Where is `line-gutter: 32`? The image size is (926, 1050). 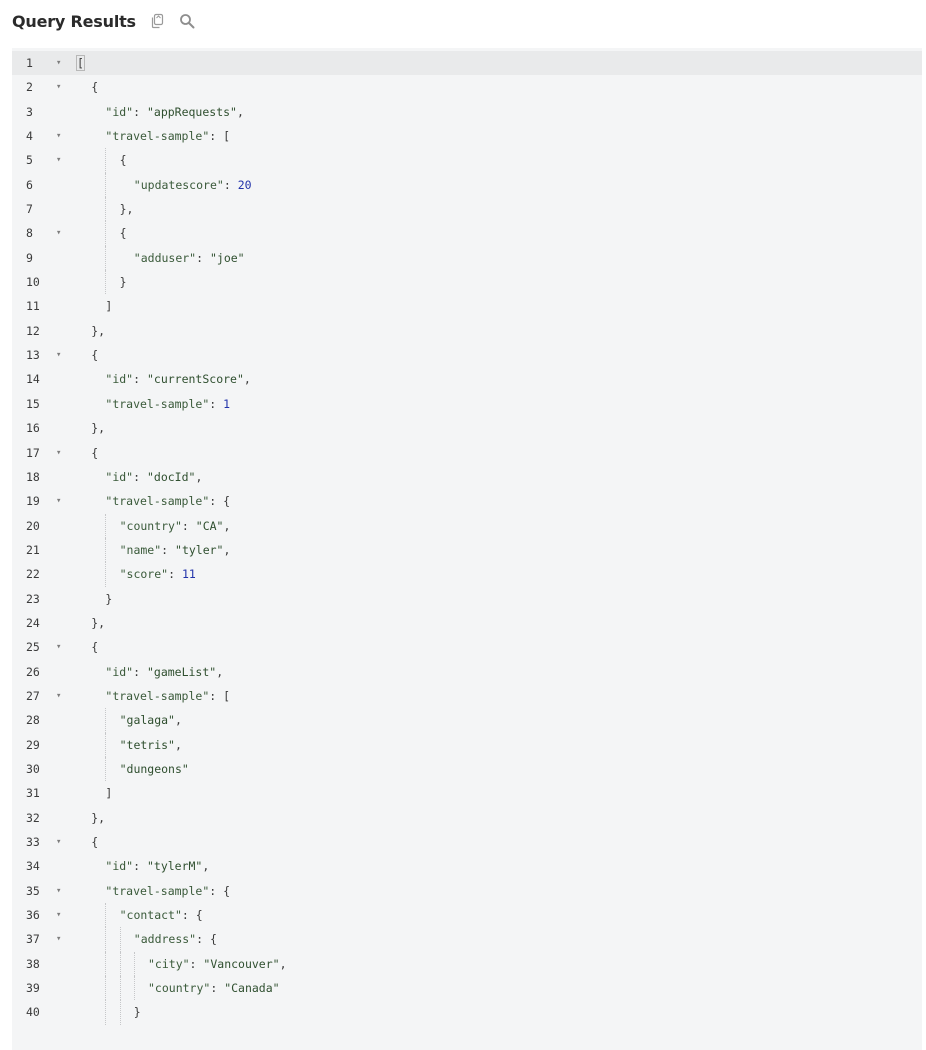
line-gutter: 32 is located at coordinates (41, 818).